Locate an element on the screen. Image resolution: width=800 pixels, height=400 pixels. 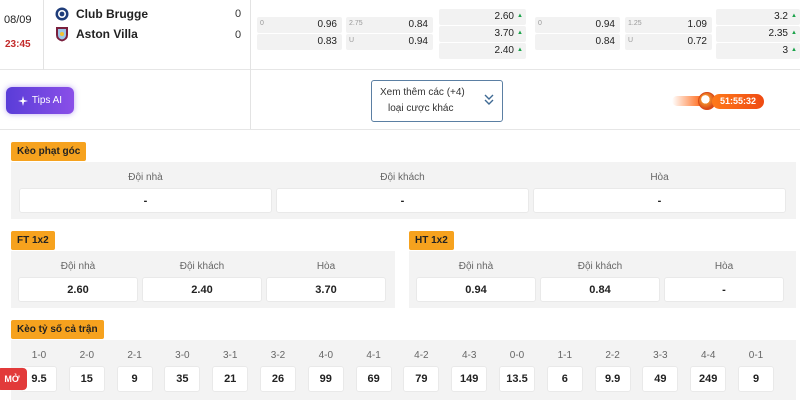
corners-home-odds: - is located at coordinates (145, 200).